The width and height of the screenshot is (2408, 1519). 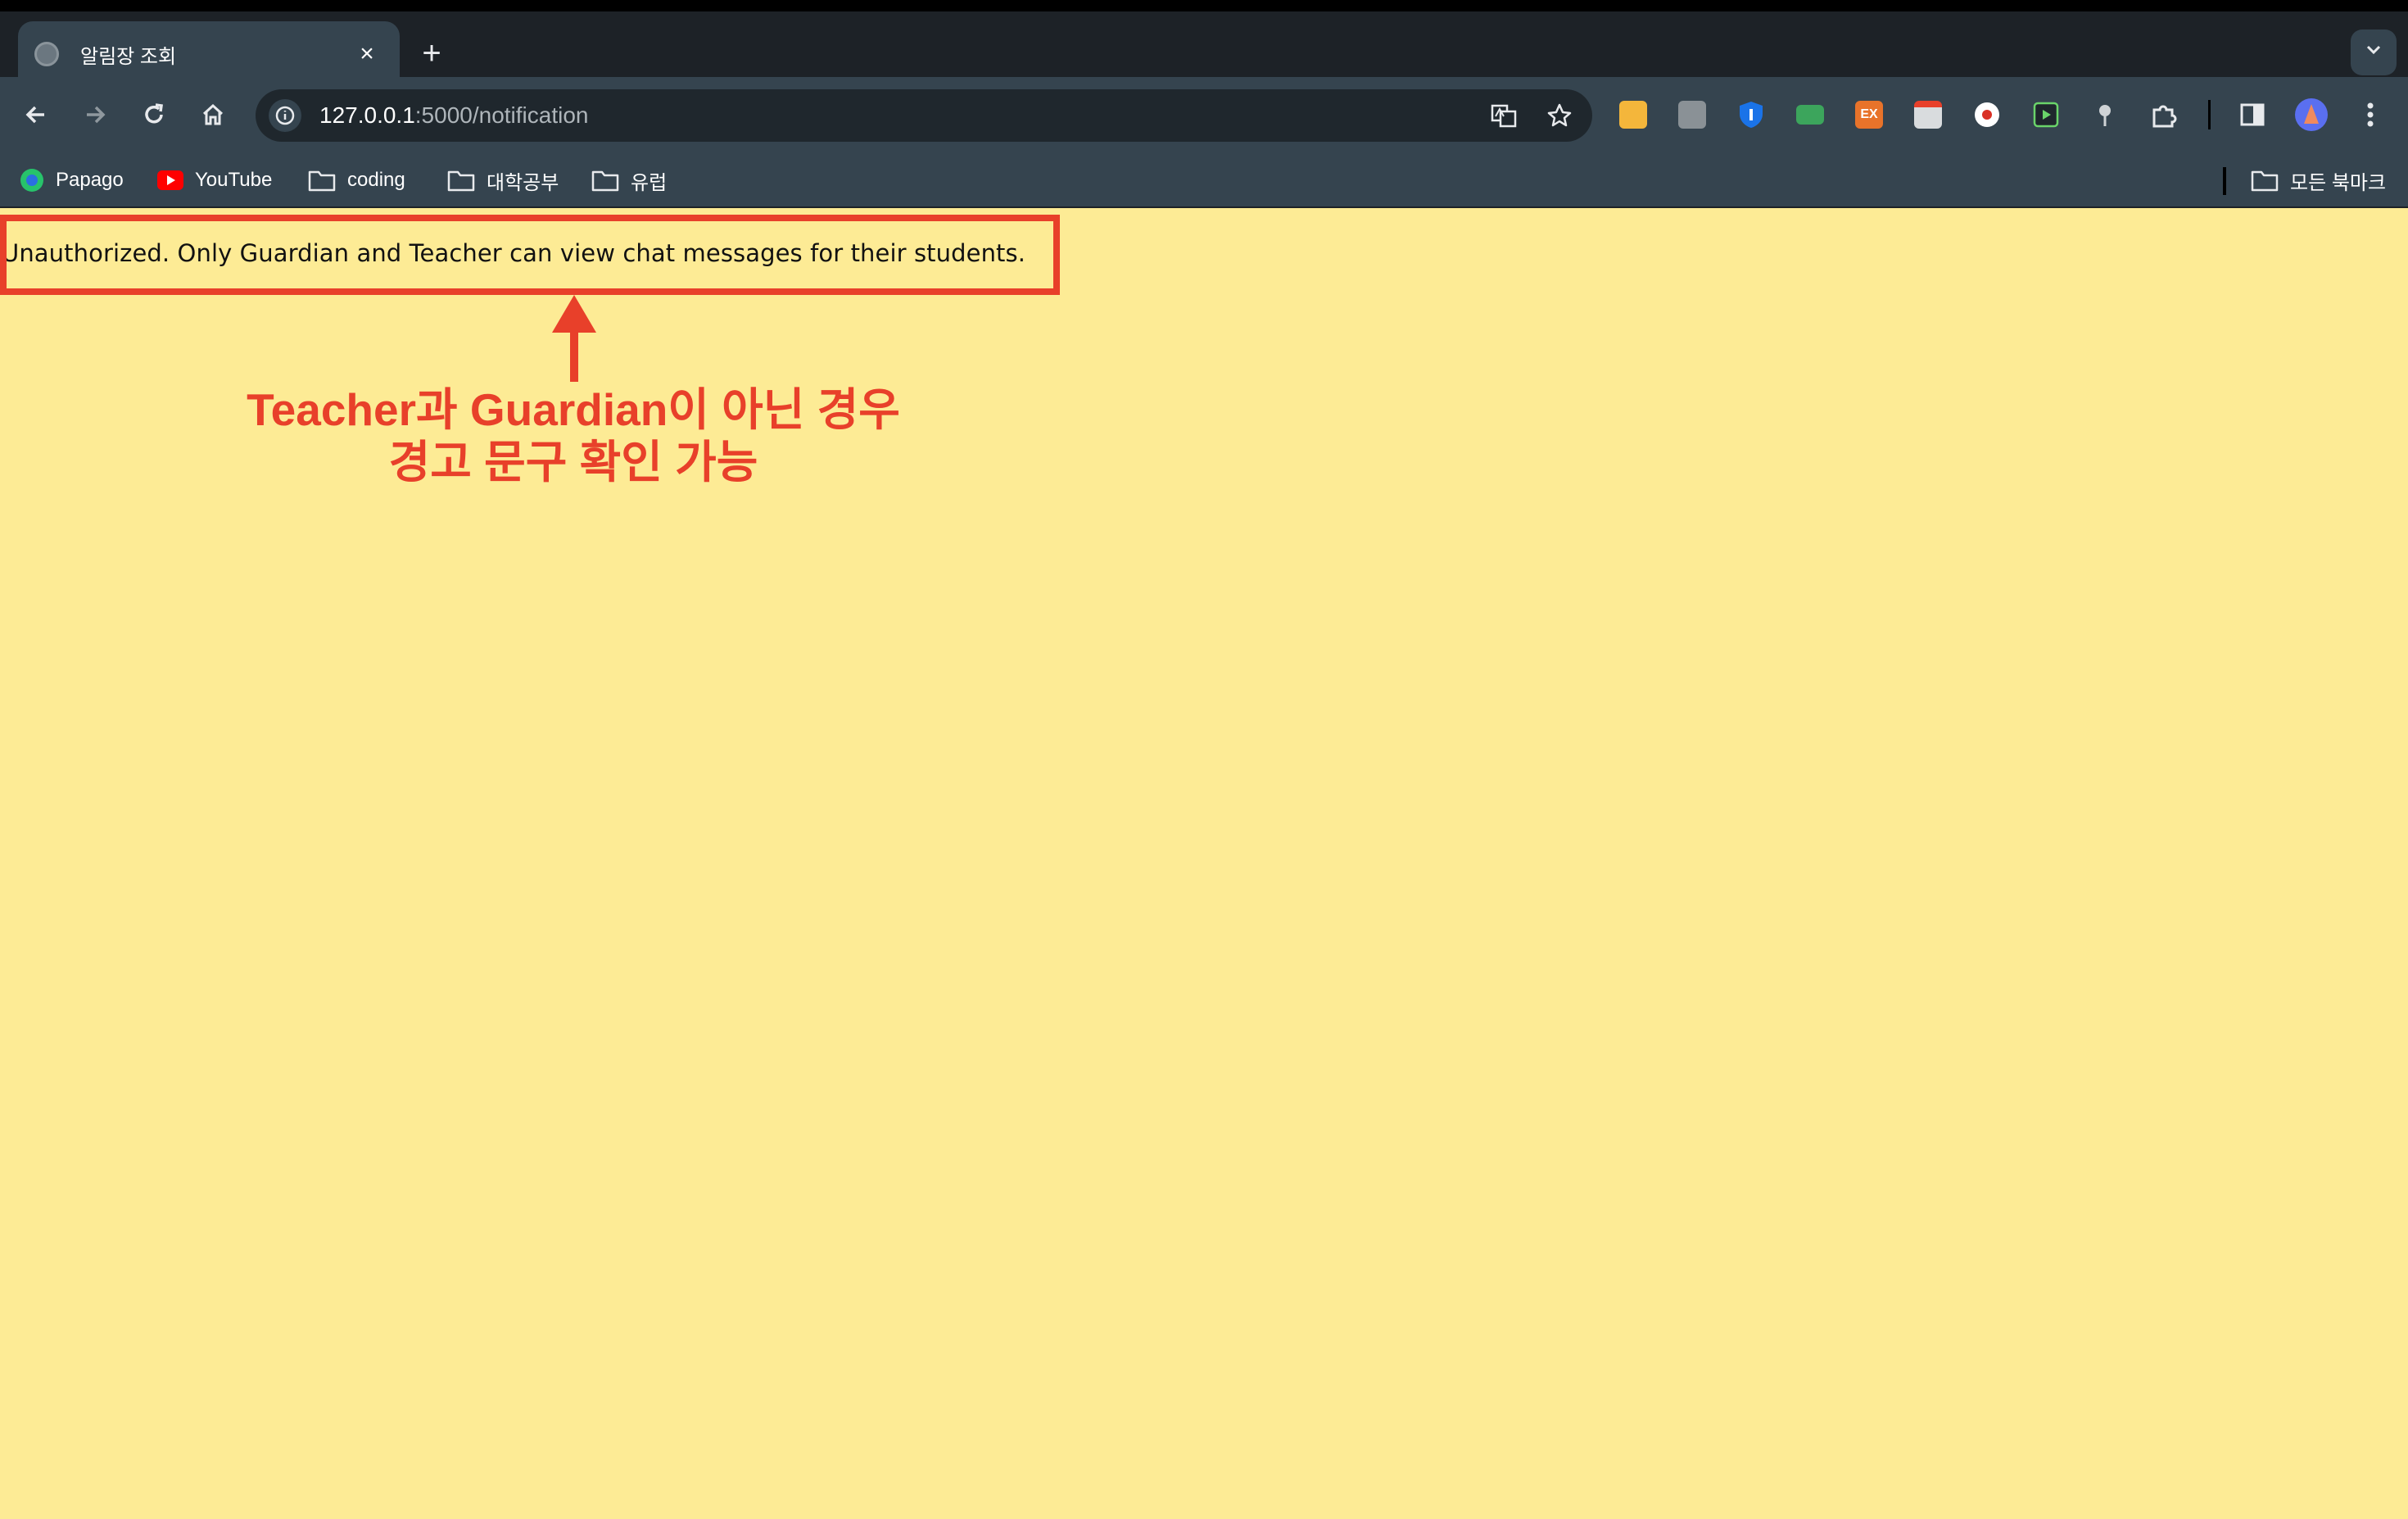 I want to click on bookmark-label: 유럽, so click(x=649, y=182).